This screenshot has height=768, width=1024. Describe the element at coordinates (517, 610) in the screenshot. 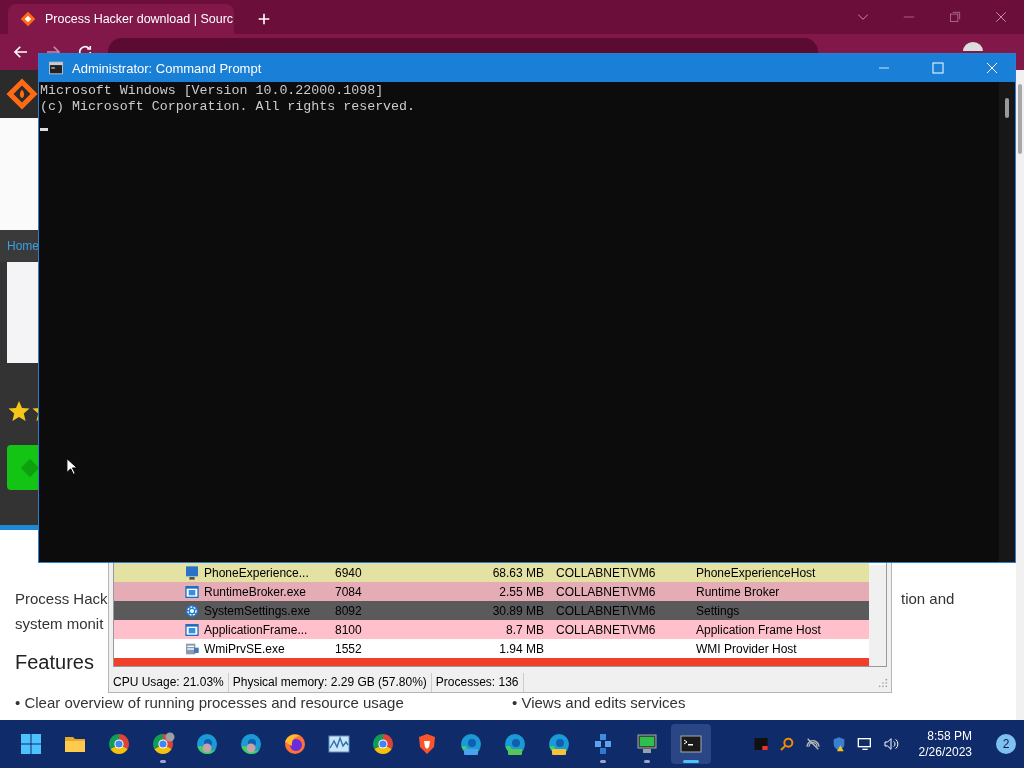

I see `memory-value: 30.89 MB` at that location.